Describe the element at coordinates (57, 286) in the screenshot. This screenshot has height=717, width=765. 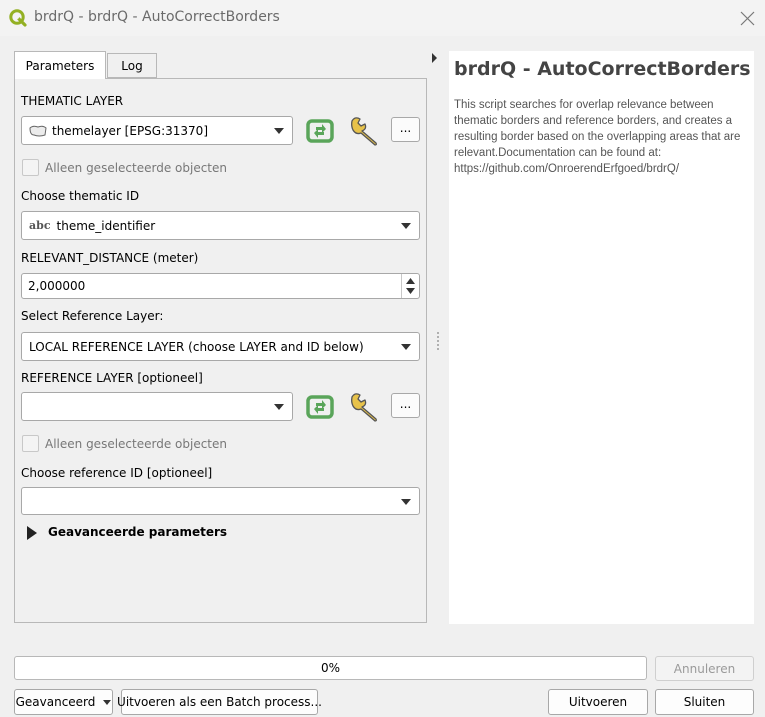
I see `relevant-distance-value: 2,000000` at that location.